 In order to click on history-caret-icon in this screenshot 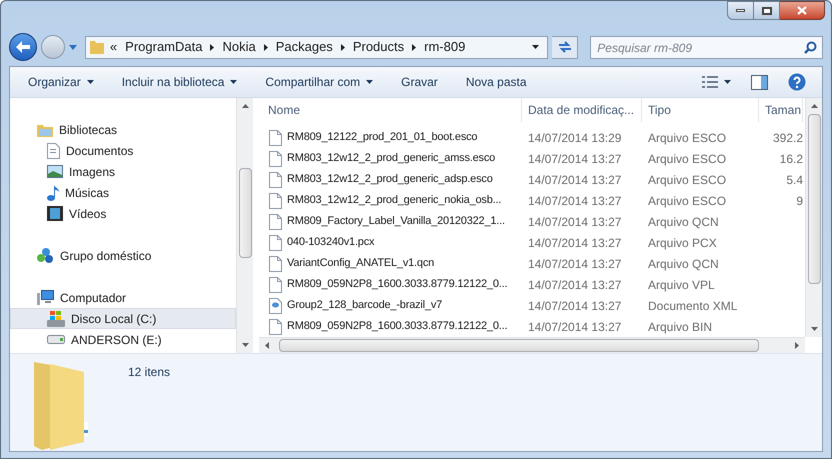, I will do `click(72, 47)`.